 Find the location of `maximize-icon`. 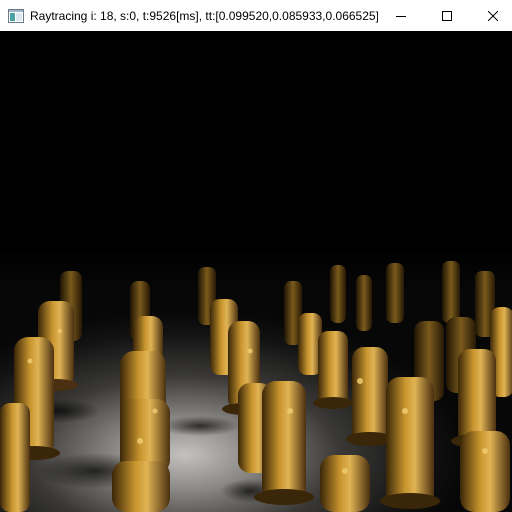

maximize-icon is located at coordinates (447, 15).